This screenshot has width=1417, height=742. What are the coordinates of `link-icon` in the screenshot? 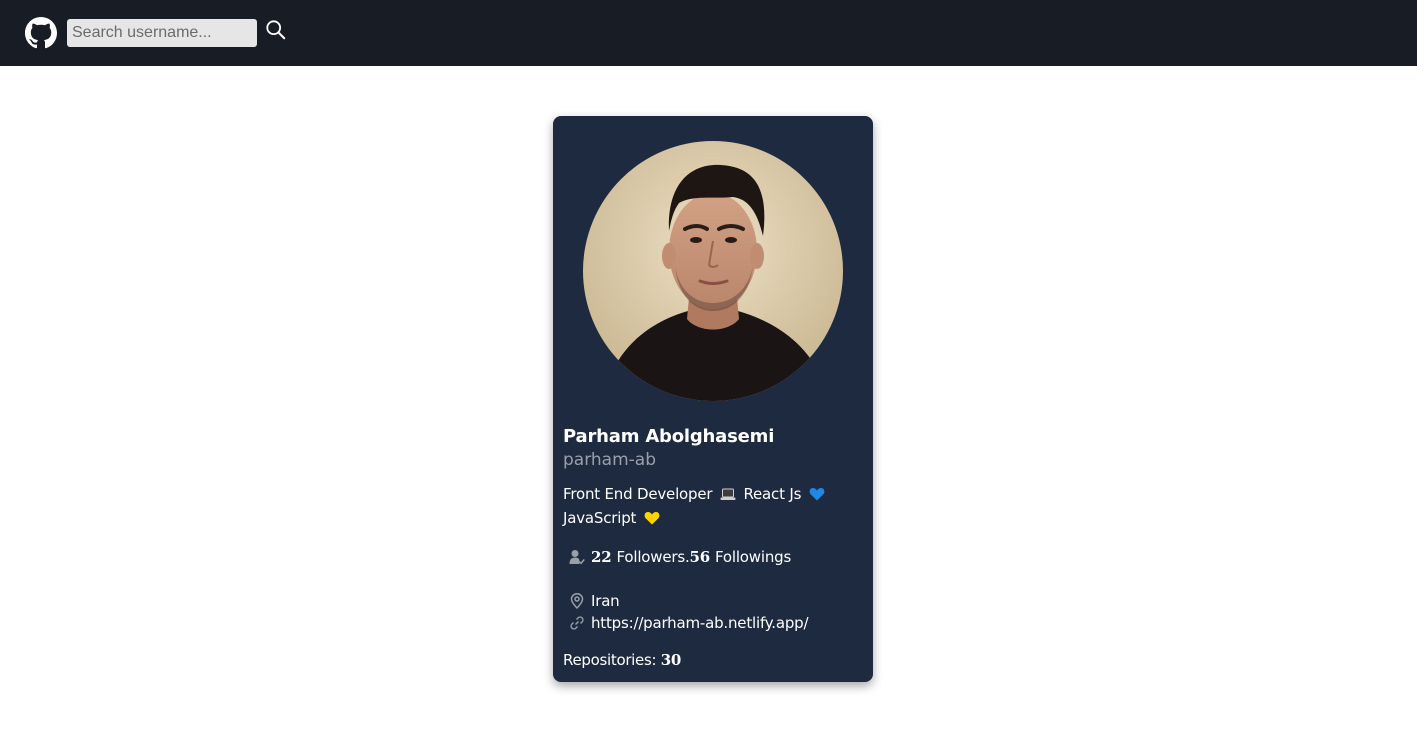 It's located at (577, 623).